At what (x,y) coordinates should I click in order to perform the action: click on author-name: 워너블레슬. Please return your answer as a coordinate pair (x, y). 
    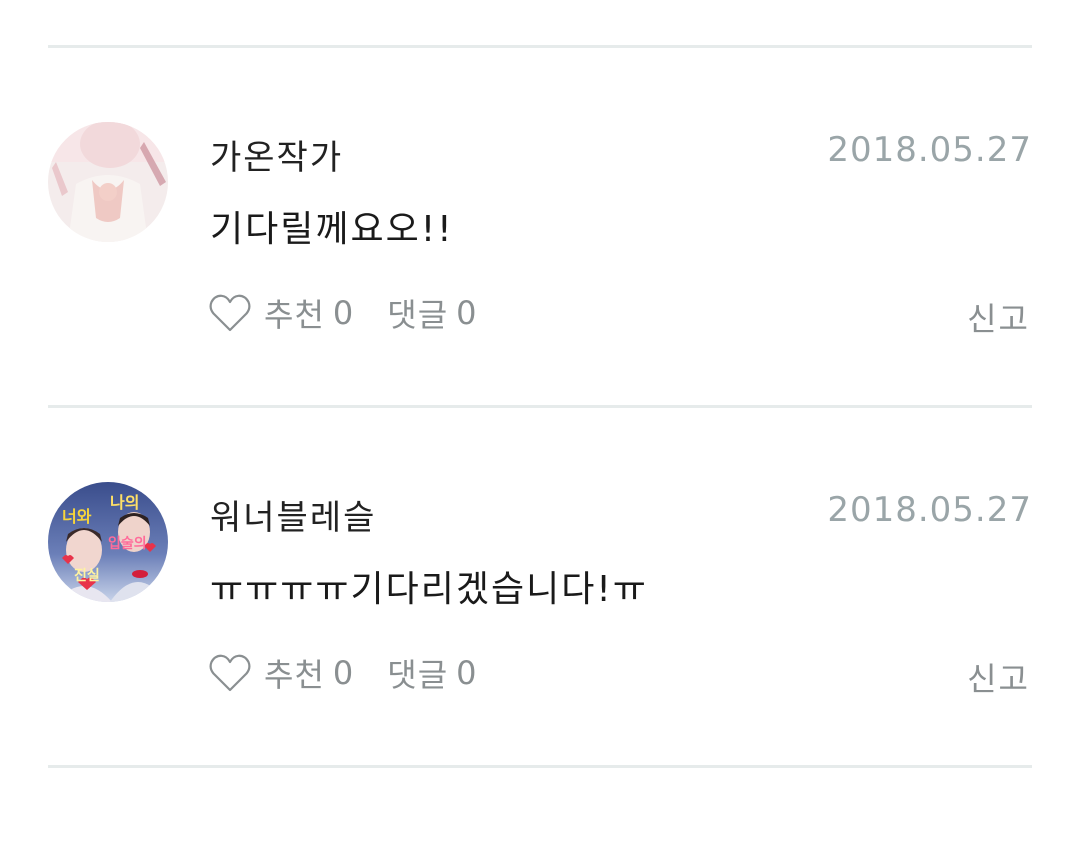
    Looking at the image, I should click on (293, 514).